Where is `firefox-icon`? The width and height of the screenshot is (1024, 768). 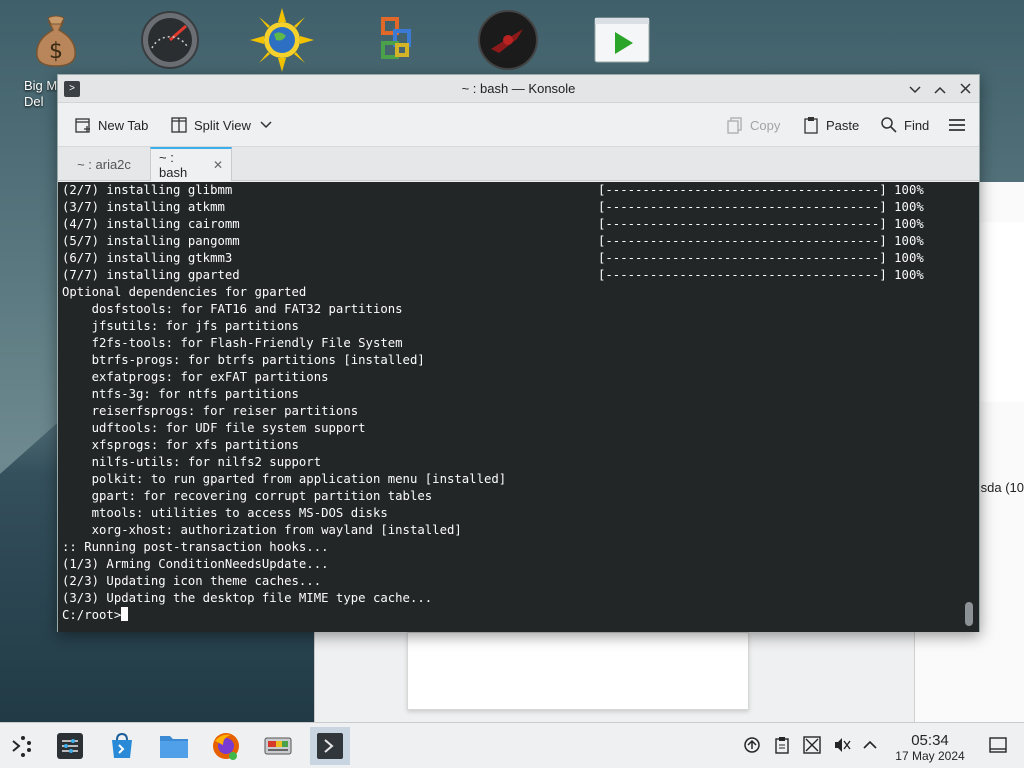 firefox-icon is located at coordinates (226, 746).